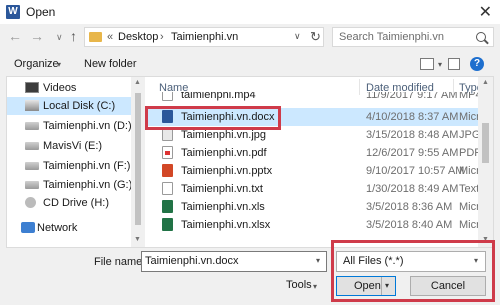 Image resolution: width=500 pixels, height=305 pixels. What do you see at coordinates (137, 239) in the screenshot?
I see `scroll-down-icon: ▼` at bounding box center [137, 239].